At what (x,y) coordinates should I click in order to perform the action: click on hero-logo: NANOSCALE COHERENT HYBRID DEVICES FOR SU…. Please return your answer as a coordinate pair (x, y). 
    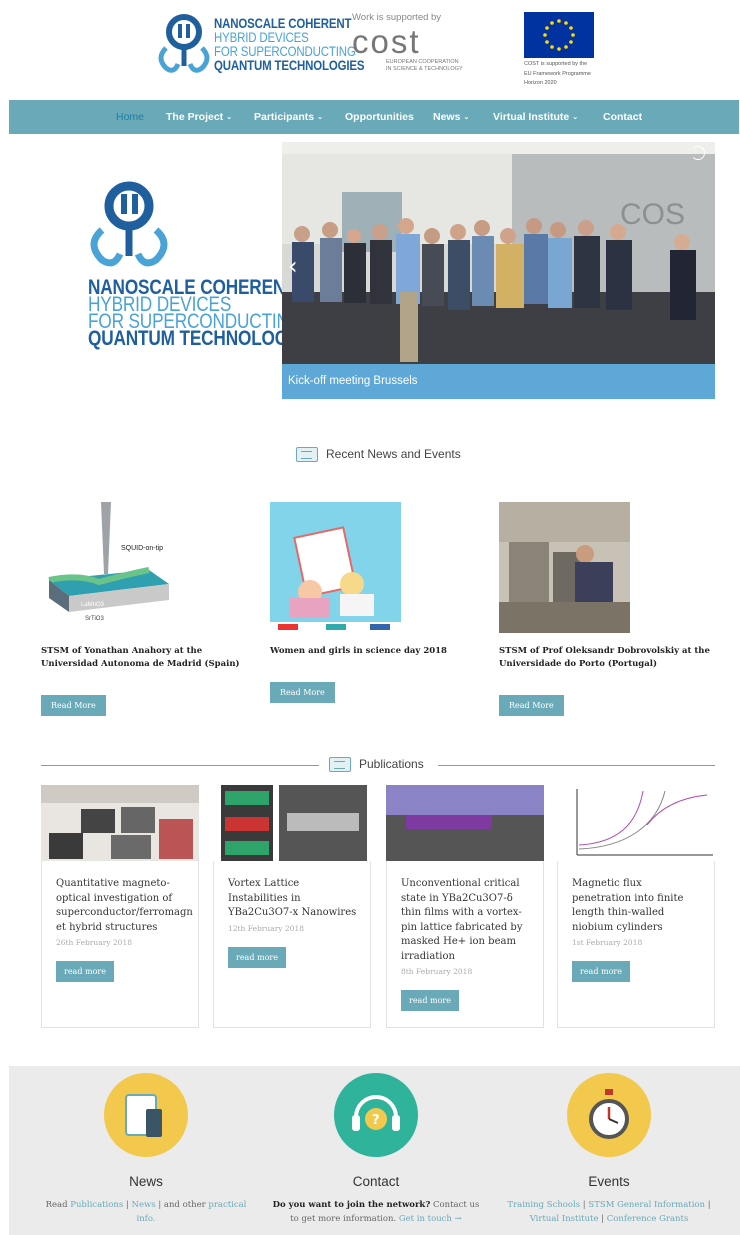
    Looking at the image, I should click on (199, 275).